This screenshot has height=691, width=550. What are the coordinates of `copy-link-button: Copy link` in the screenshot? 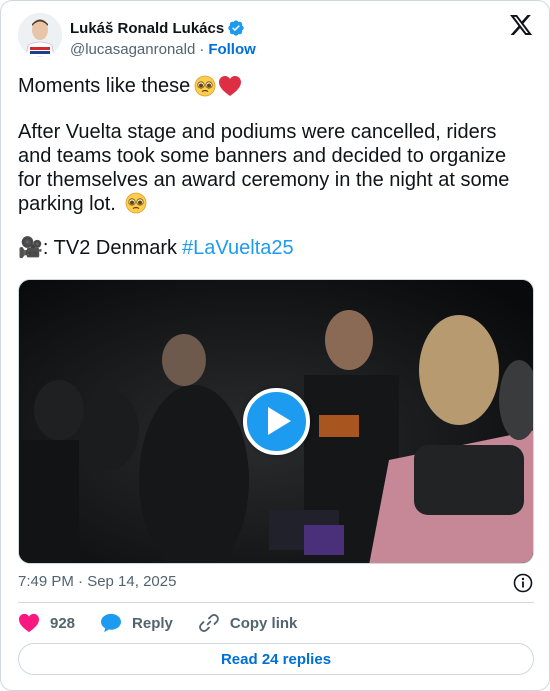 It's located at (248, 623).